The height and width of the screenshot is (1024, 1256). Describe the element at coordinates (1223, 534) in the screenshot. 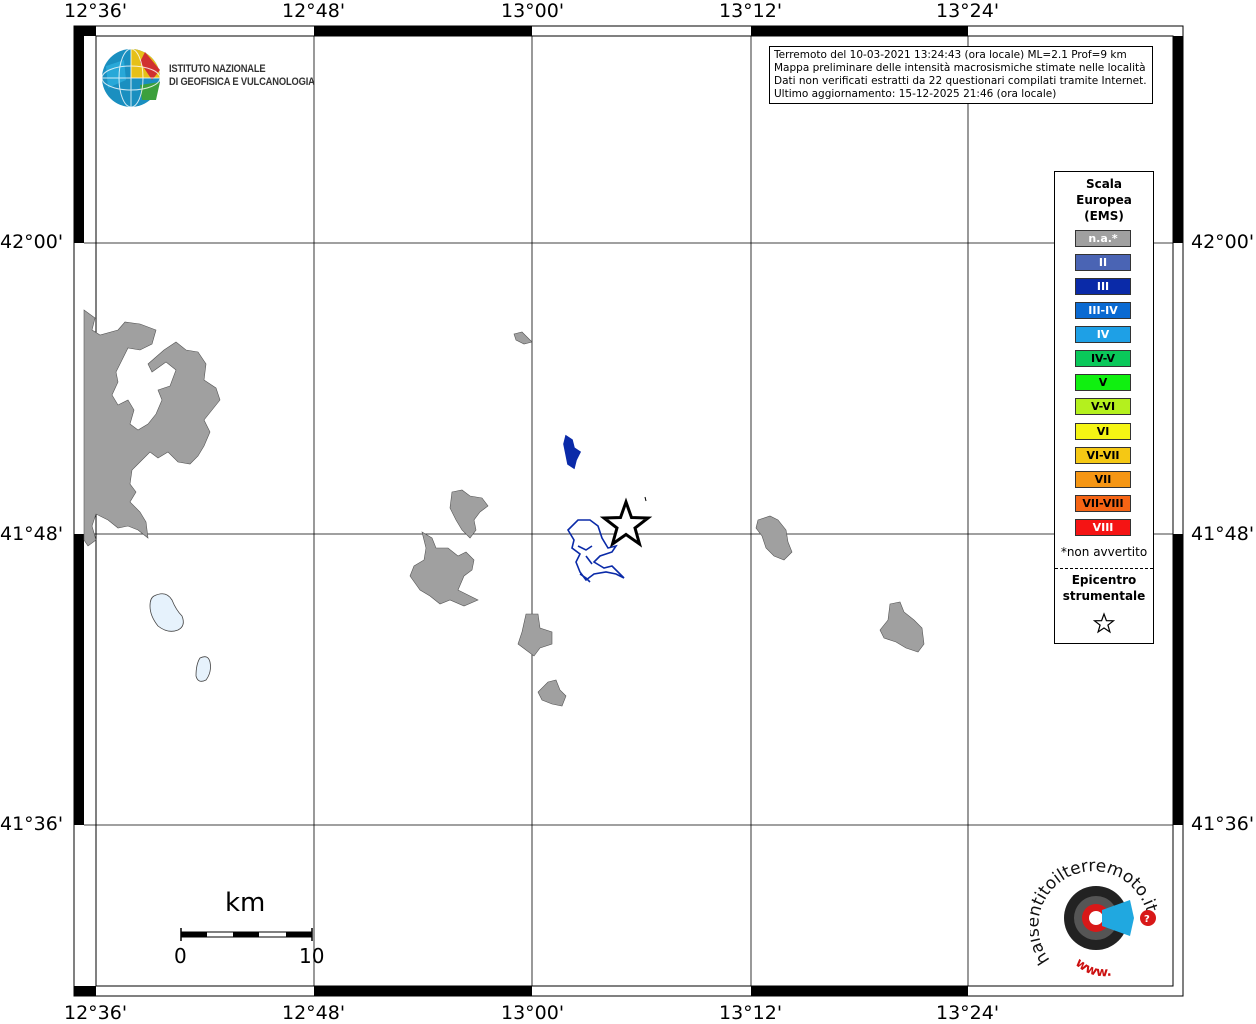

I see `lat-label-right-2: 41°48'` at that location.